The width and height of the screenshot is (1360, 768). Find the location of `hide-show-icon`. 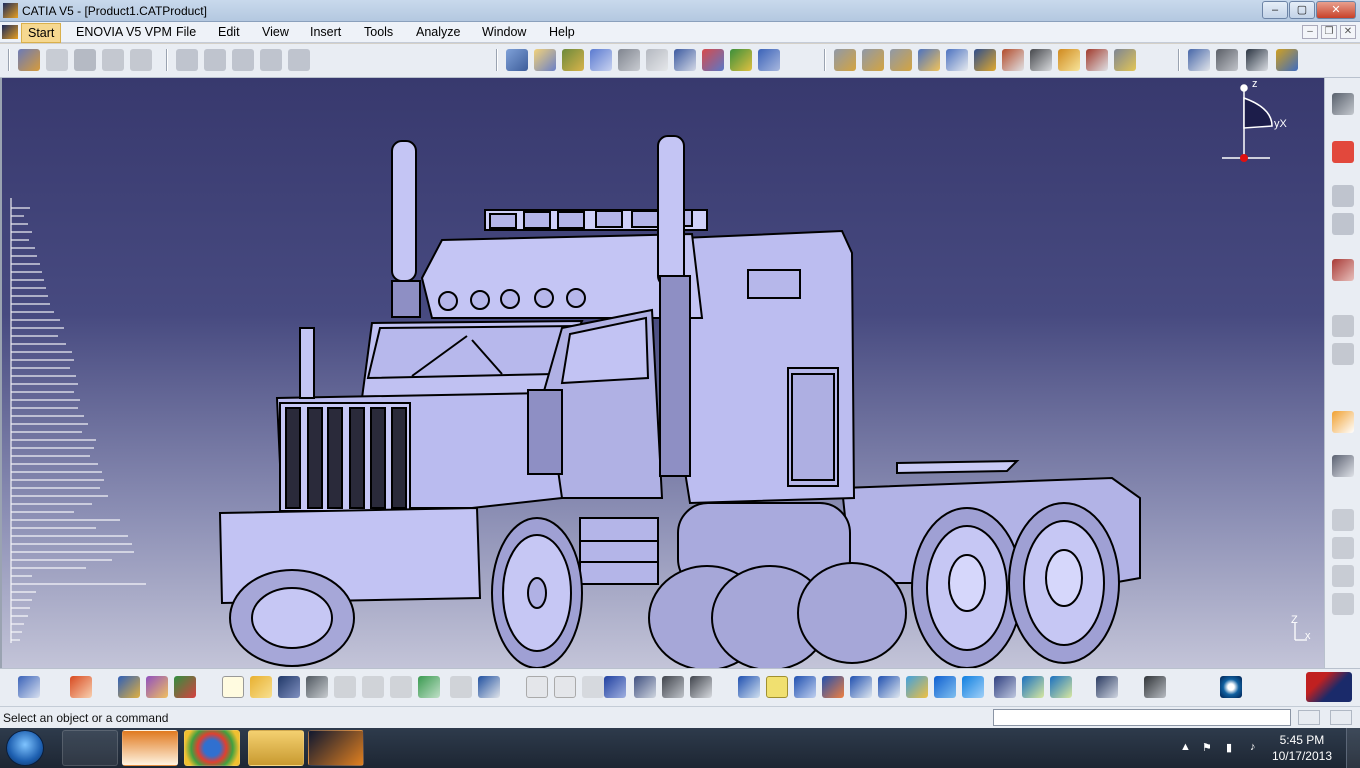

hide-show-icon is located at coordinates (1033, 687).